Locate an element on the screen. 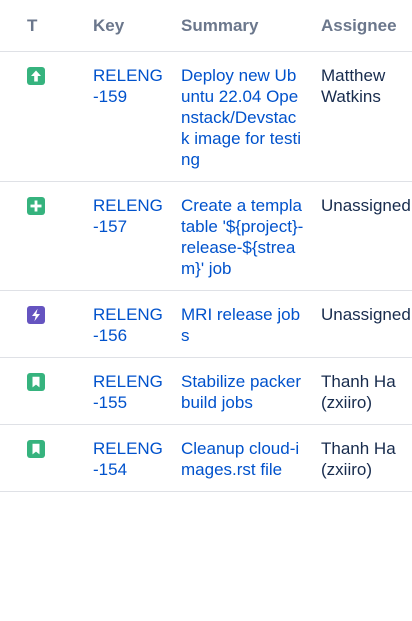  issue-summary-link: MRI release jobs is located at coordinates (240, 325).